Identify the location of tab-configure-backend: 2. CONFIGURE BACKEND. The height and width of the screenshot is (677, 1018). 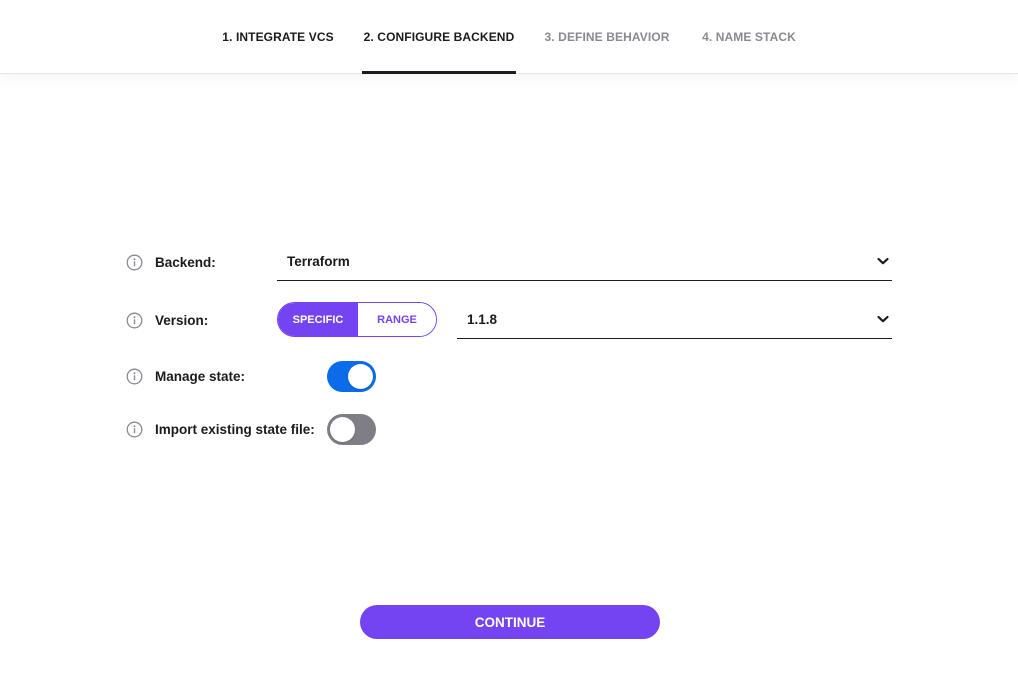
(439, 37).